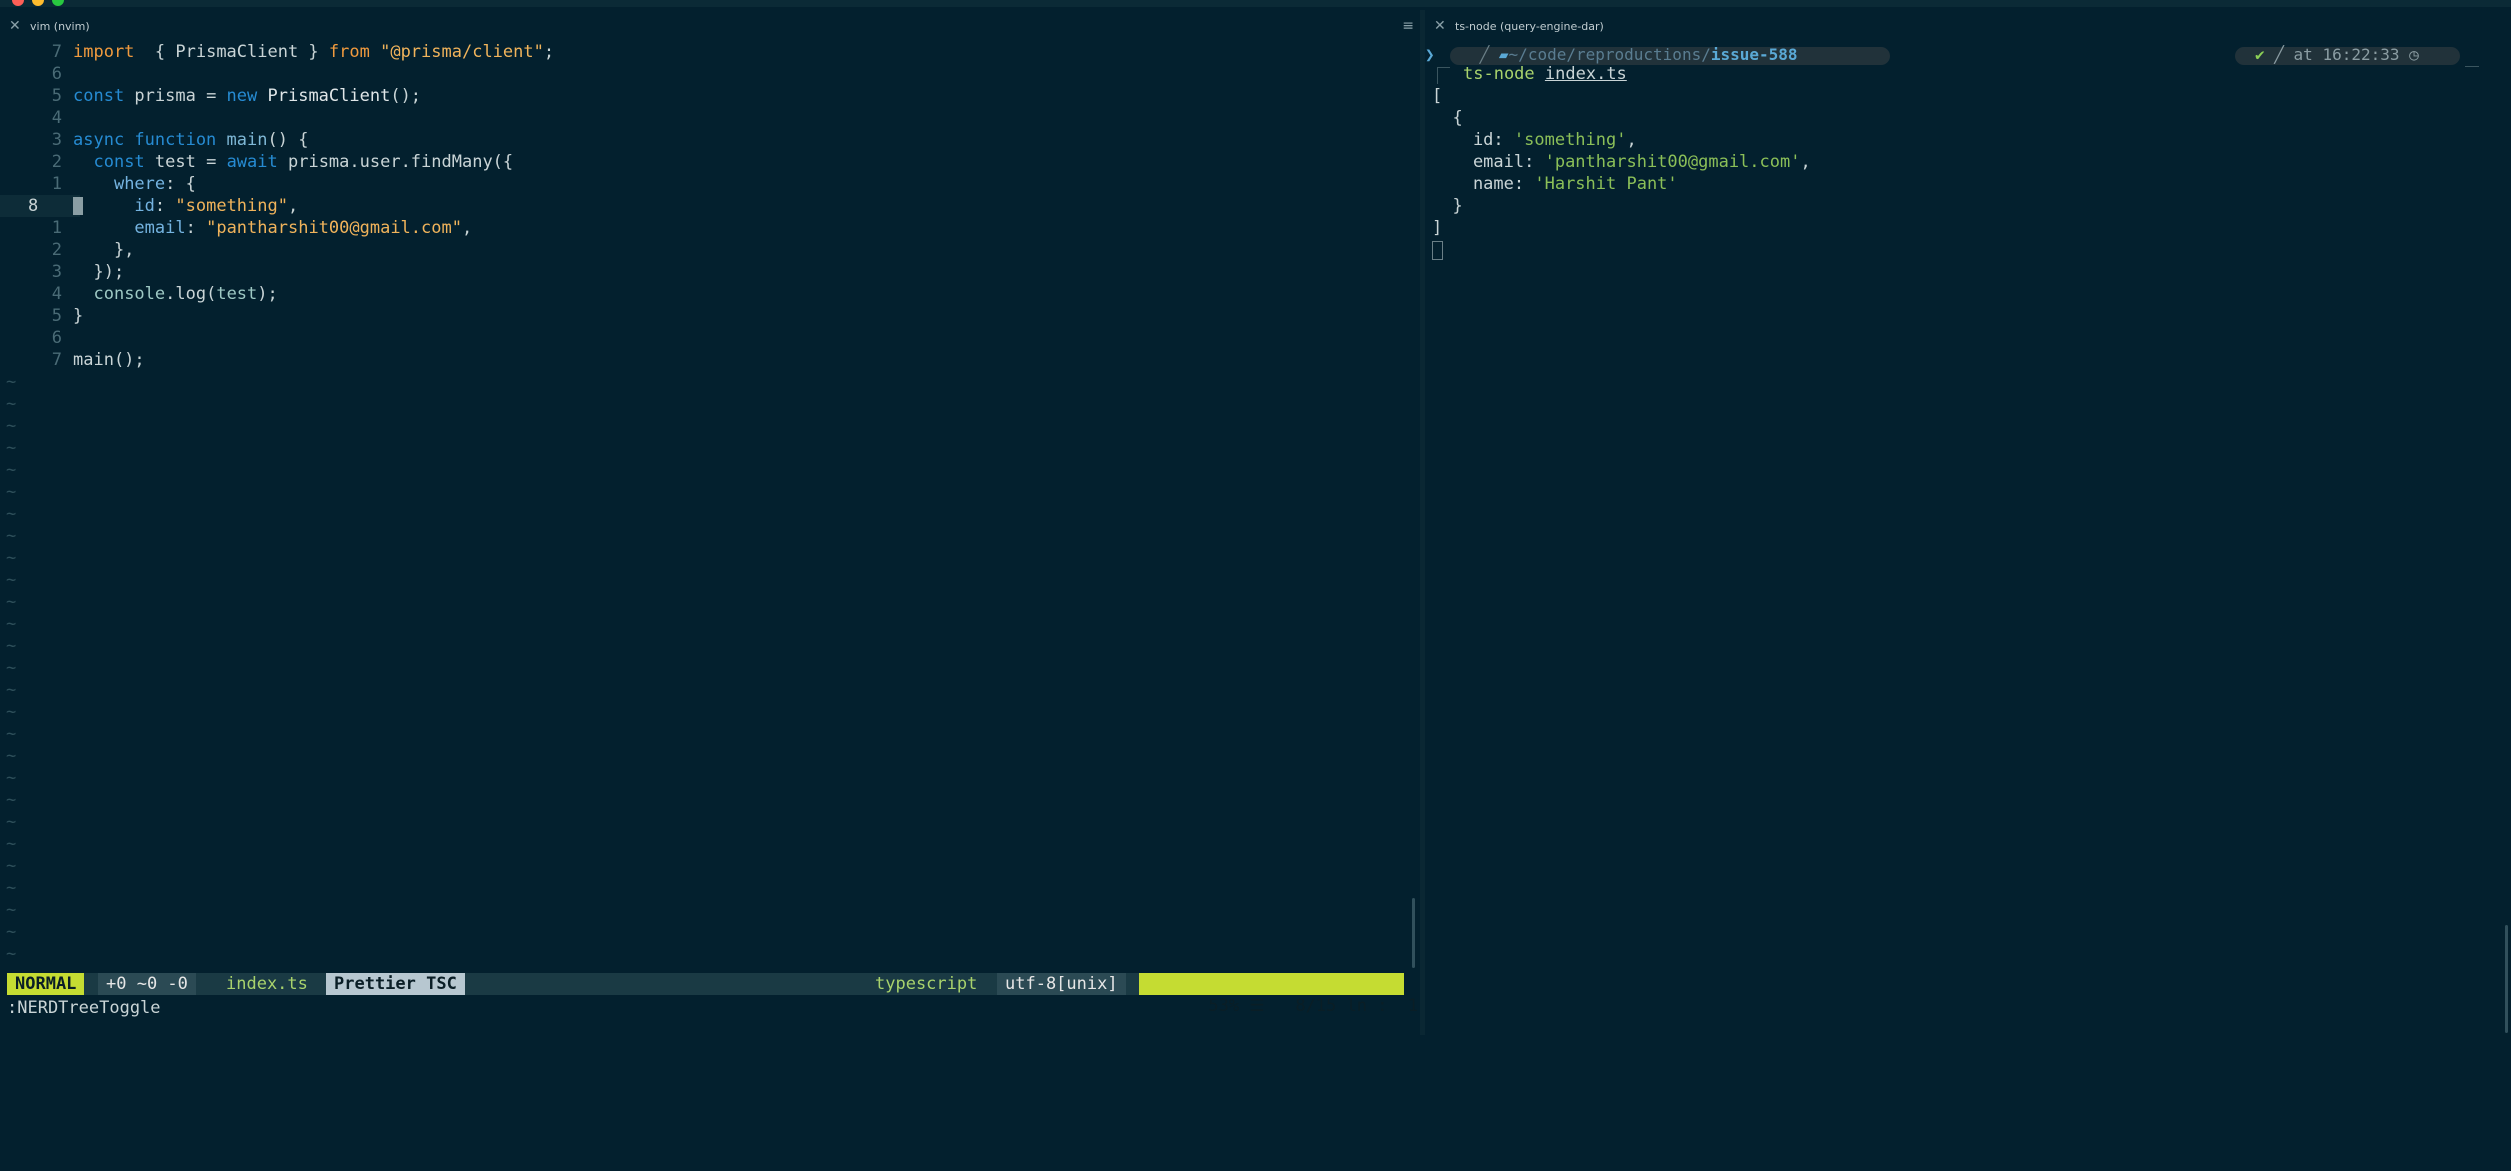 The height and width of the screenshot is (1171, 2511). Describe the element at coordinates (710, 250) in the screenshot. I see `code-line: 2 },` at that location.